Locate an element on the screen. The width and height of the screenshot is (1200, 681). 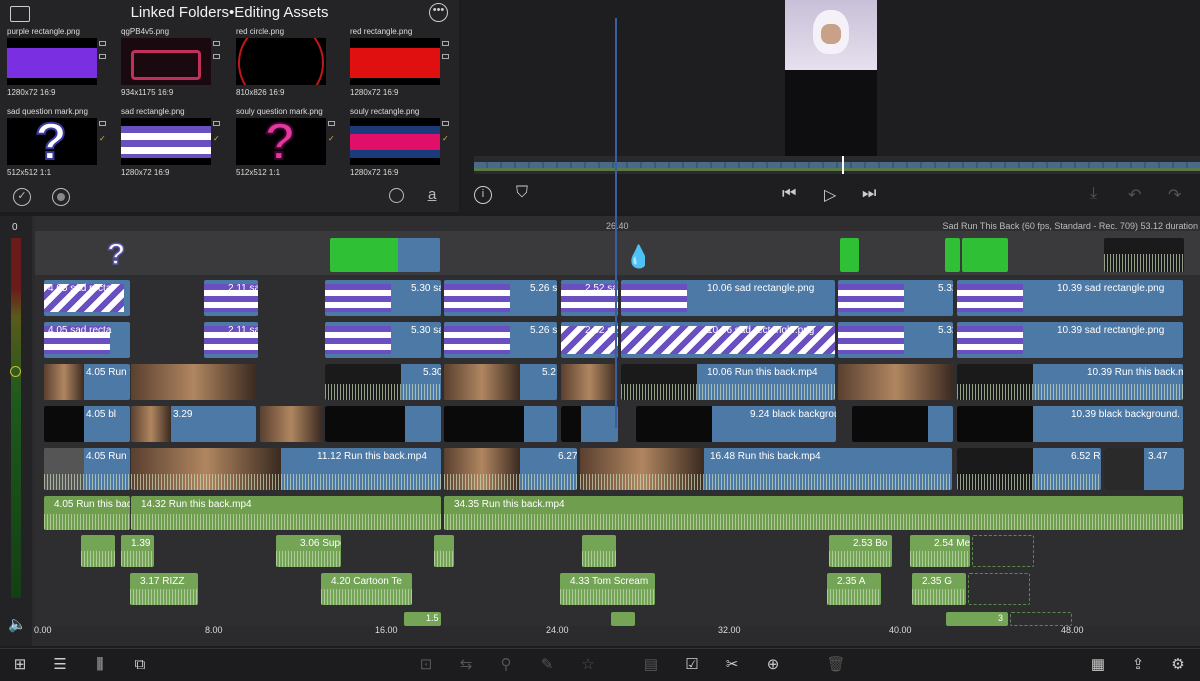
audio-bars-icon: ⫼ is located at coordinates (100, 665).